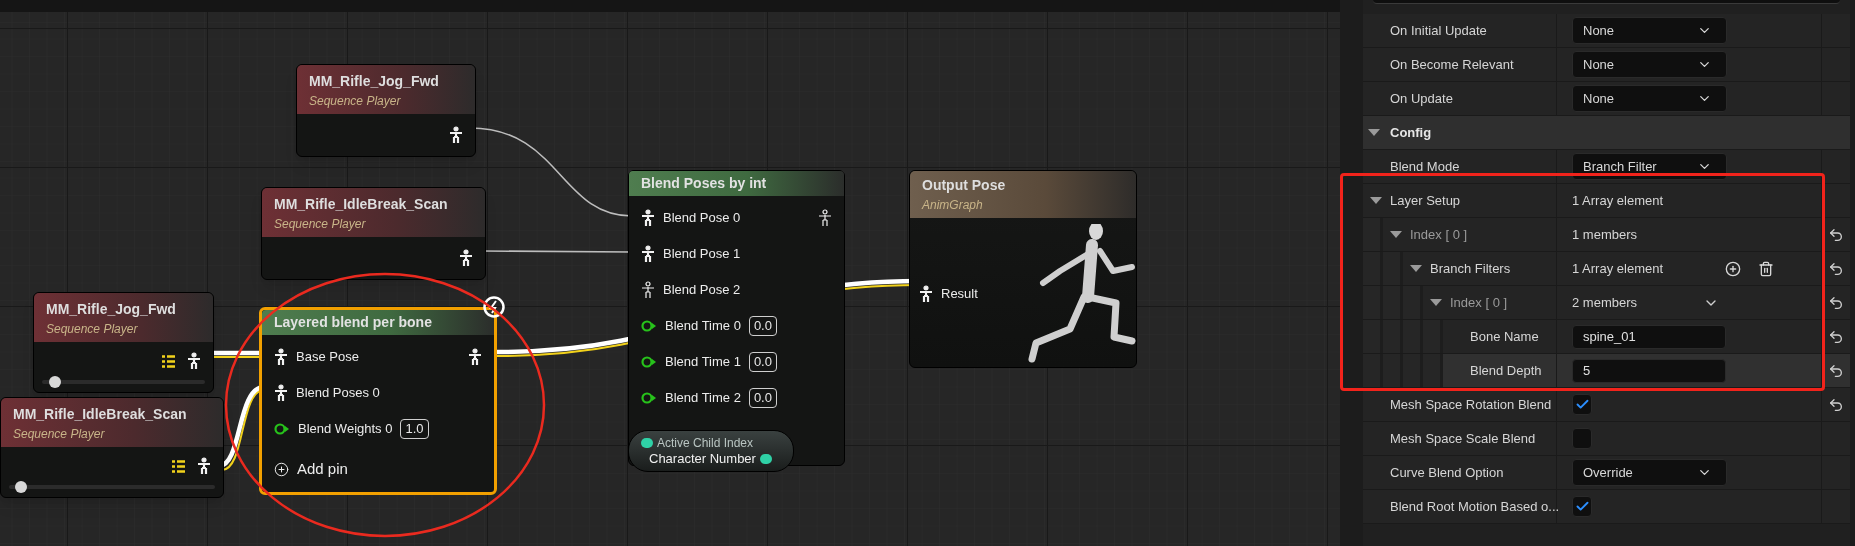 The height and width of the screenshot is (546, 1855). What do you see at coordinates (959, 294) in the screenshot?
I see `pin-label: Result` at bounding box center [959, 294].